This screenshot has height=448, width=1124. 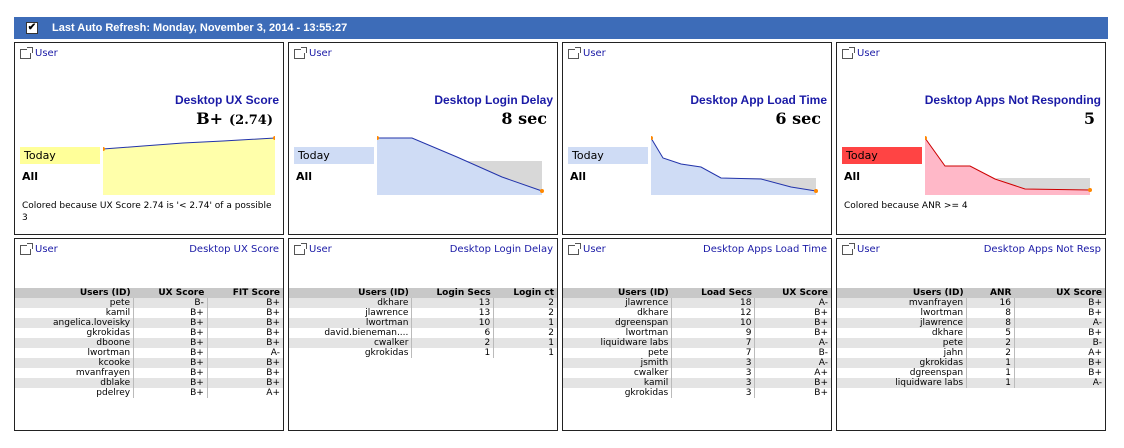 I want to click on external-link-icon, so click(x=300, y=52).